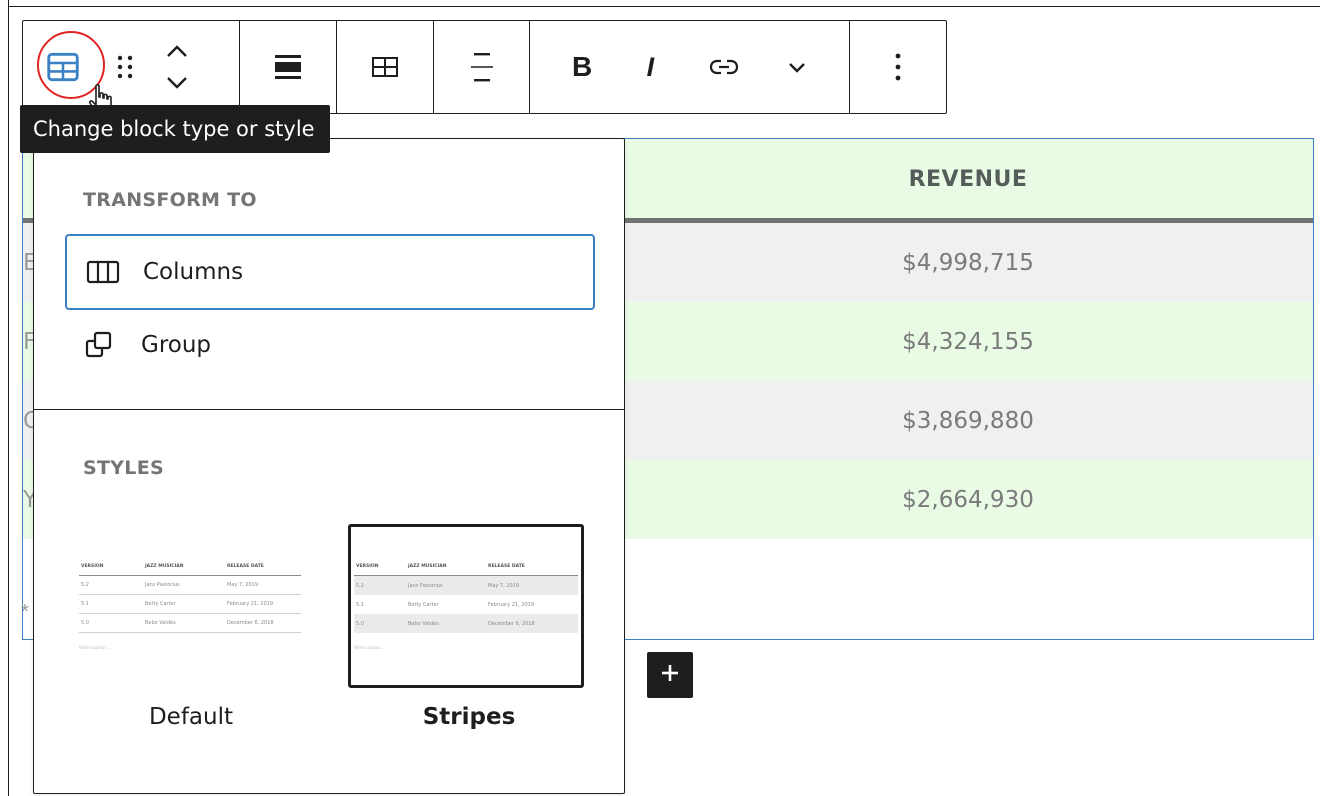 This screenshot has height=796, width=1320. What do you see at coordinates (664, 6) in the screenshot?
I see `frame-top-line` at bounding box center [664, 6].